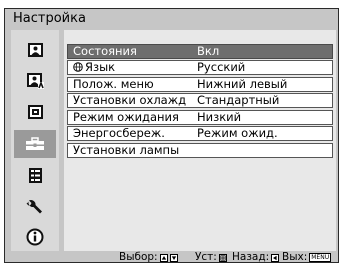  I want to click on menu-row-status: Состояния Вкл, so click(200, 51).